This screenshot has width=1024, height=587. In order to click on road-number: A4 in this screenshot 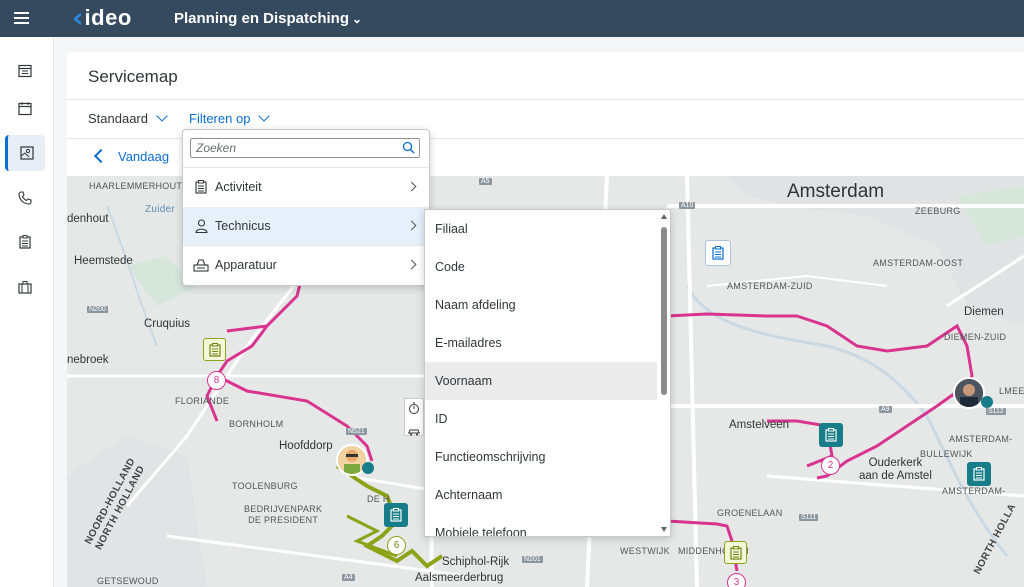, I will do `click(348, 577)`.